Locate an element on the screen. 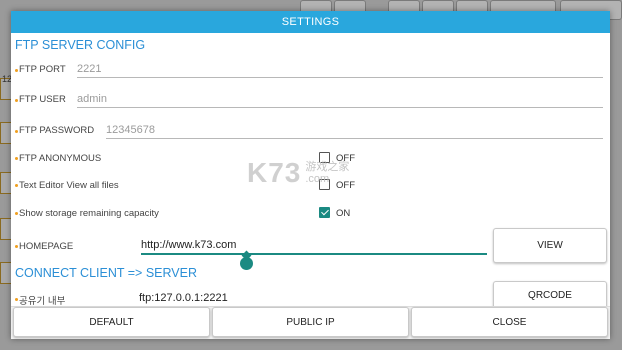 Image resolution: width=622 pixels, height=350 pixels. public-ip-button: PUBLIC IP is located at coordinates (310, 322).